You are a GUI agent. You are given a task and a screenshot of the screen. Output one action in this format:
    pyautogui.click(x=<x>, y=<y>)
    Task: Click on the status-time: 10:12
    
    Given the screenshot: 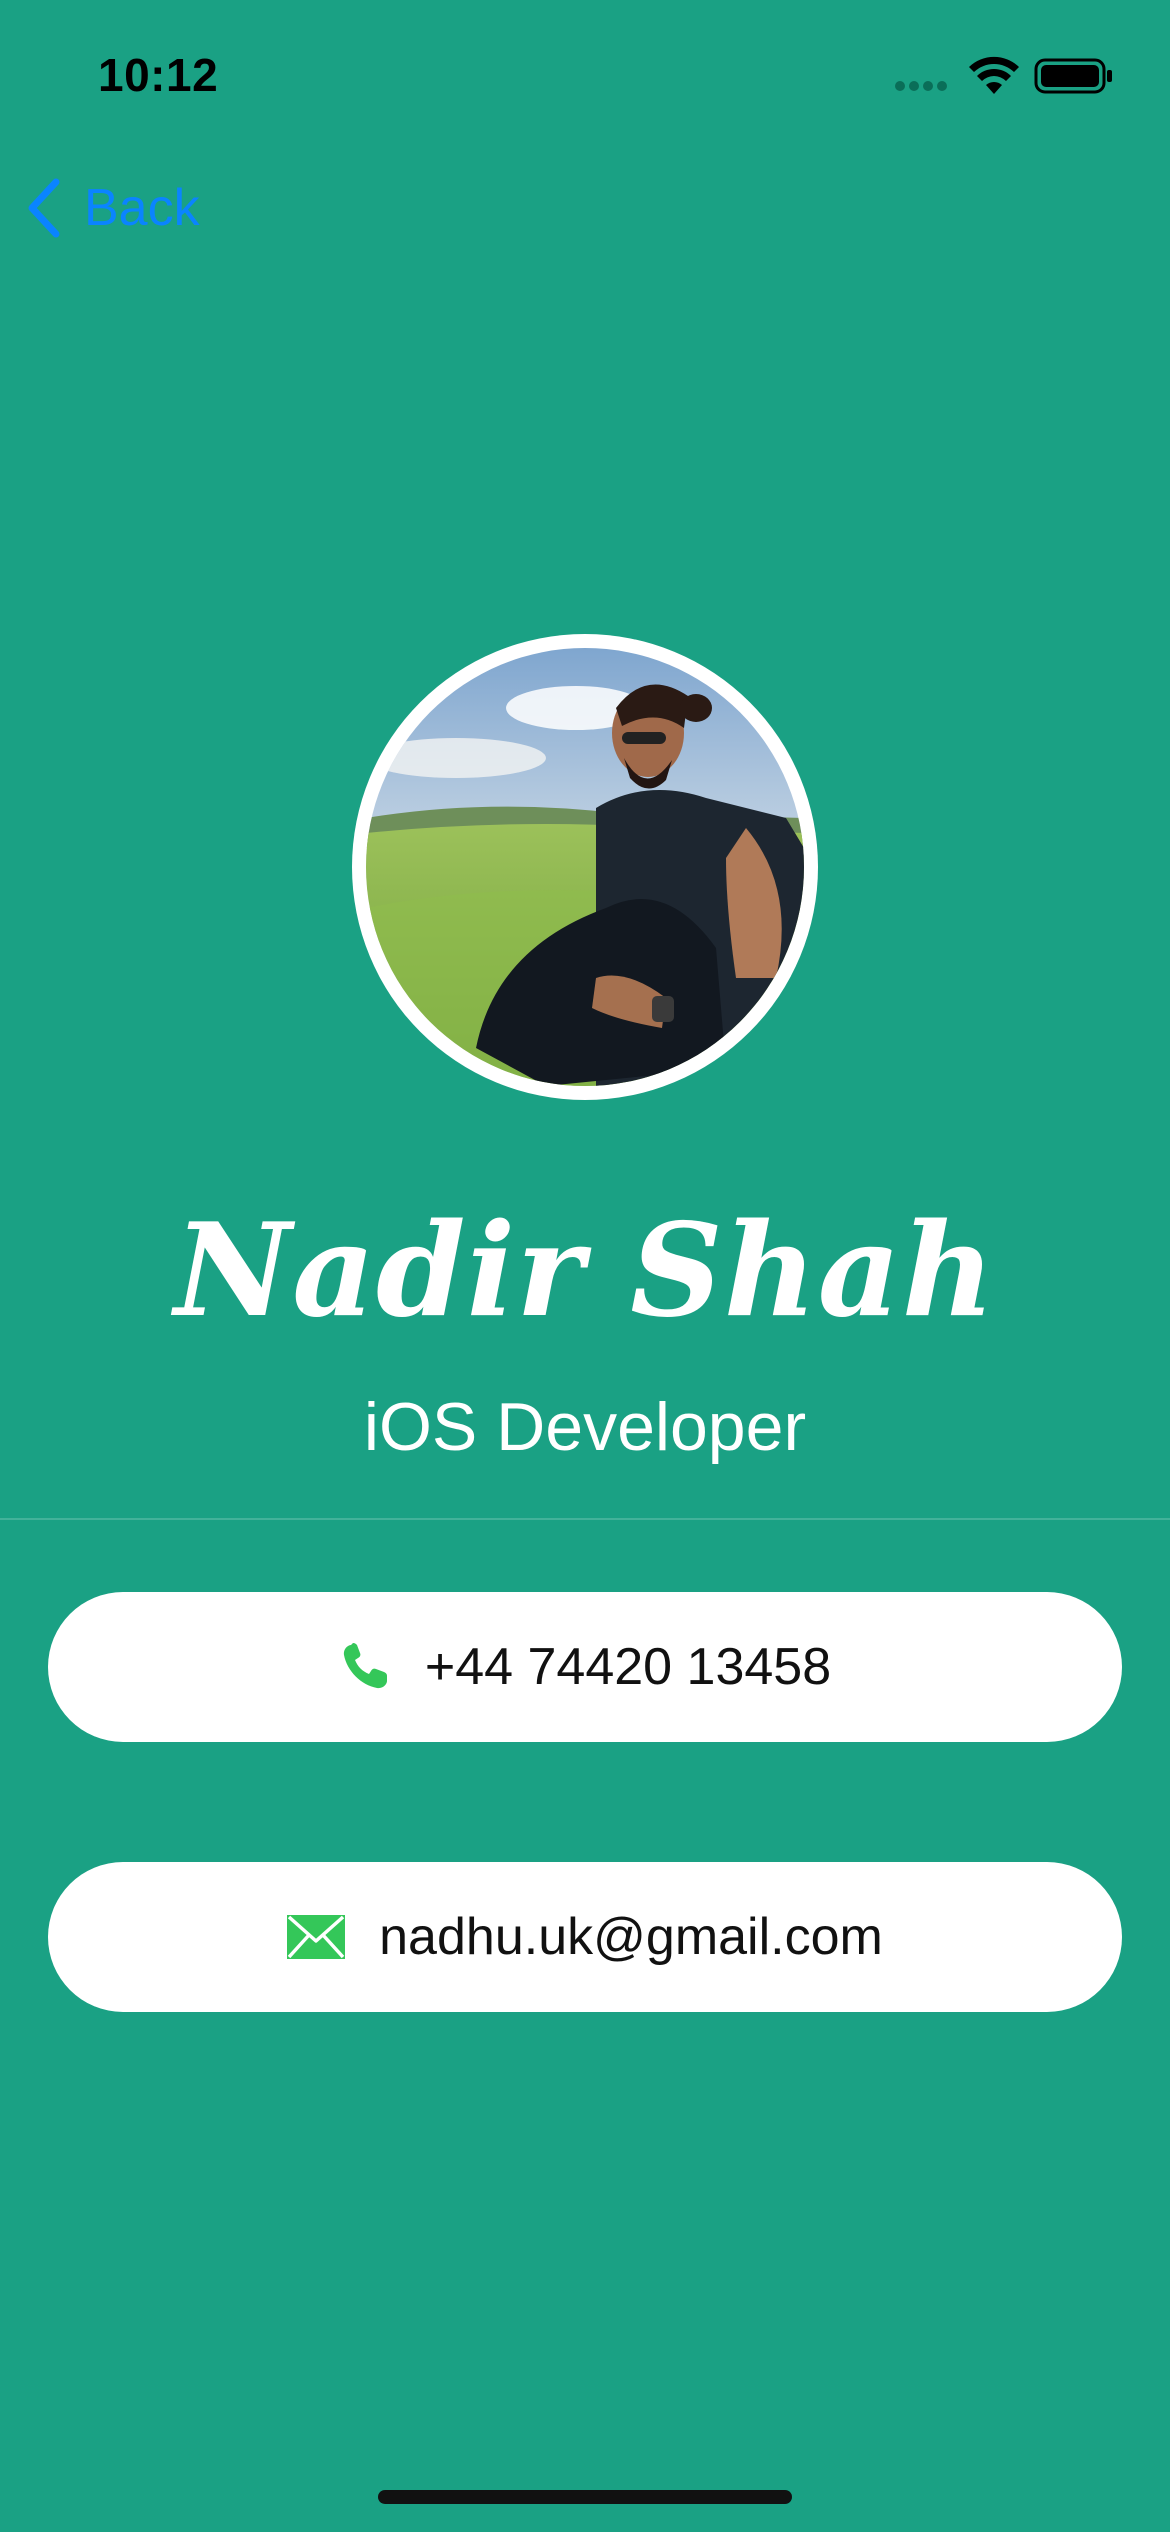 What is the action you would take?
    pyautogui.click(x=158, y=75)
    